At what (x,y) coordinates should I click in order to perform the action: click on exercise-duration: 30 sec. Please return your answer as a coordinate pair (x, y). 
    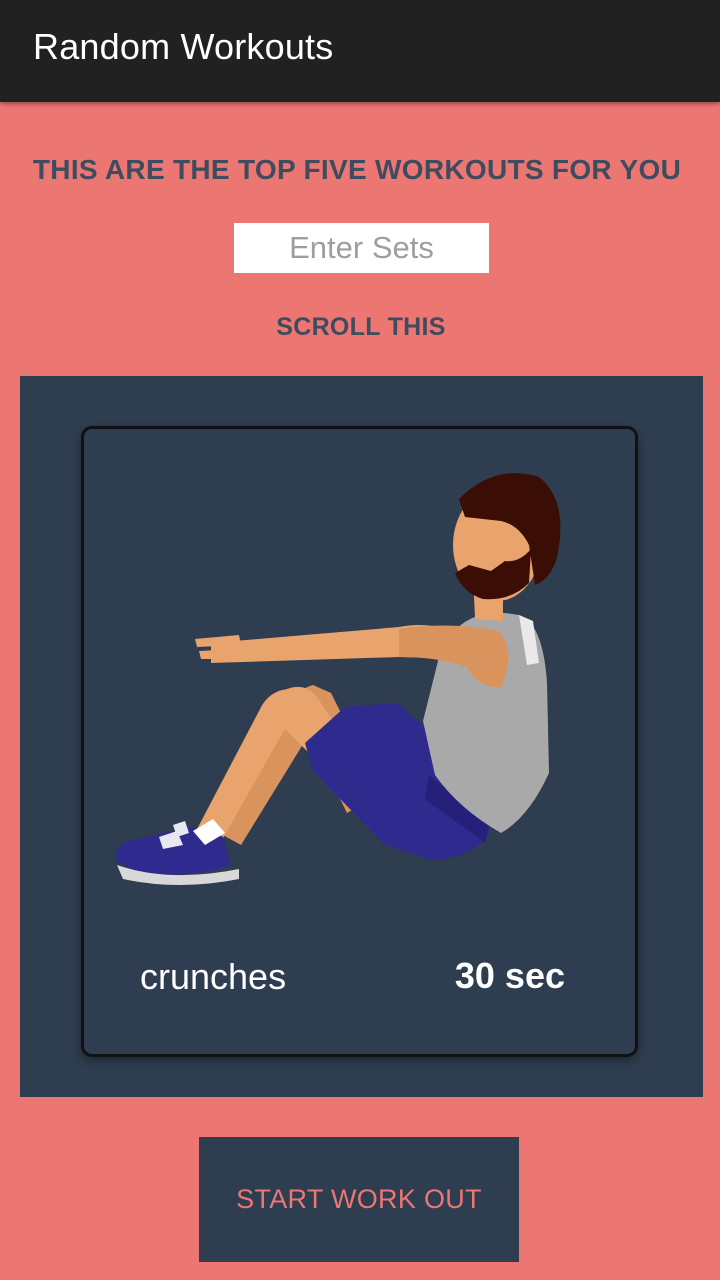
    Looking at the image, I should click on (509, 975).